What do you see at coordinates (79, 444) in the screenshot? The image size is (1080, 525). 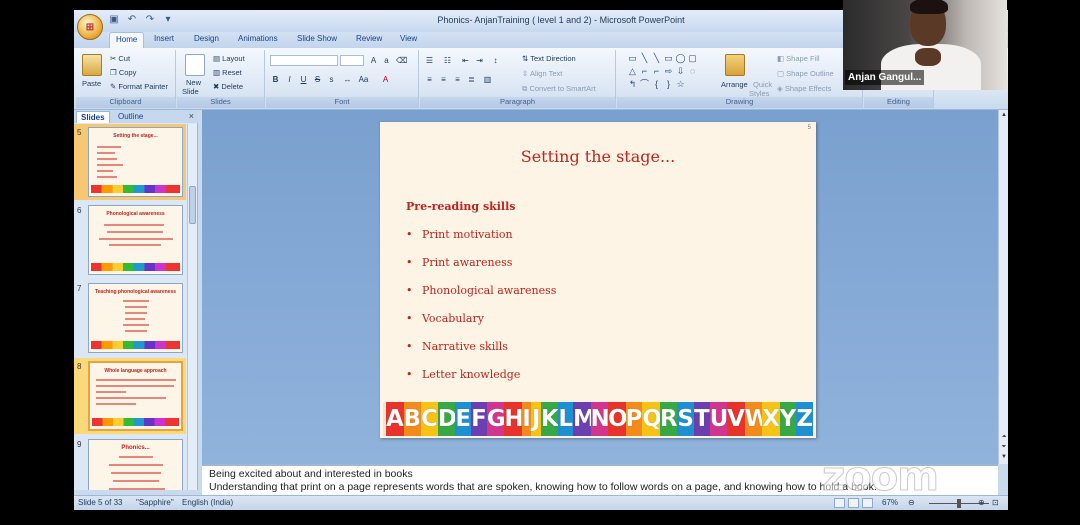 I see `thumbnail-number: 9` at bounding box center [79, 444].